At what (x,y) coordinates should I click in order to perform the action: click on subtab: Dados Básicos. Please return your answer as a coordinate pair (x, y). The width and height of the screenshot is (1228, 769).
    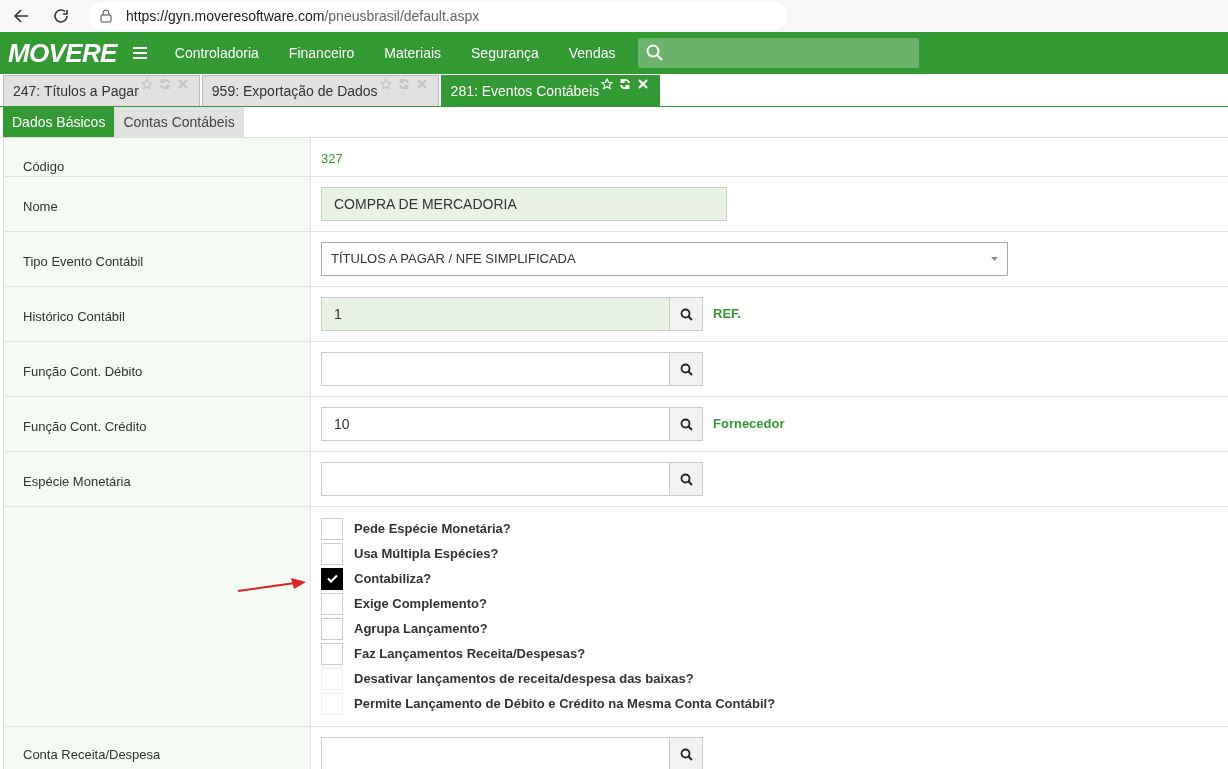
    Looking at the image, I should click on (59, 122).